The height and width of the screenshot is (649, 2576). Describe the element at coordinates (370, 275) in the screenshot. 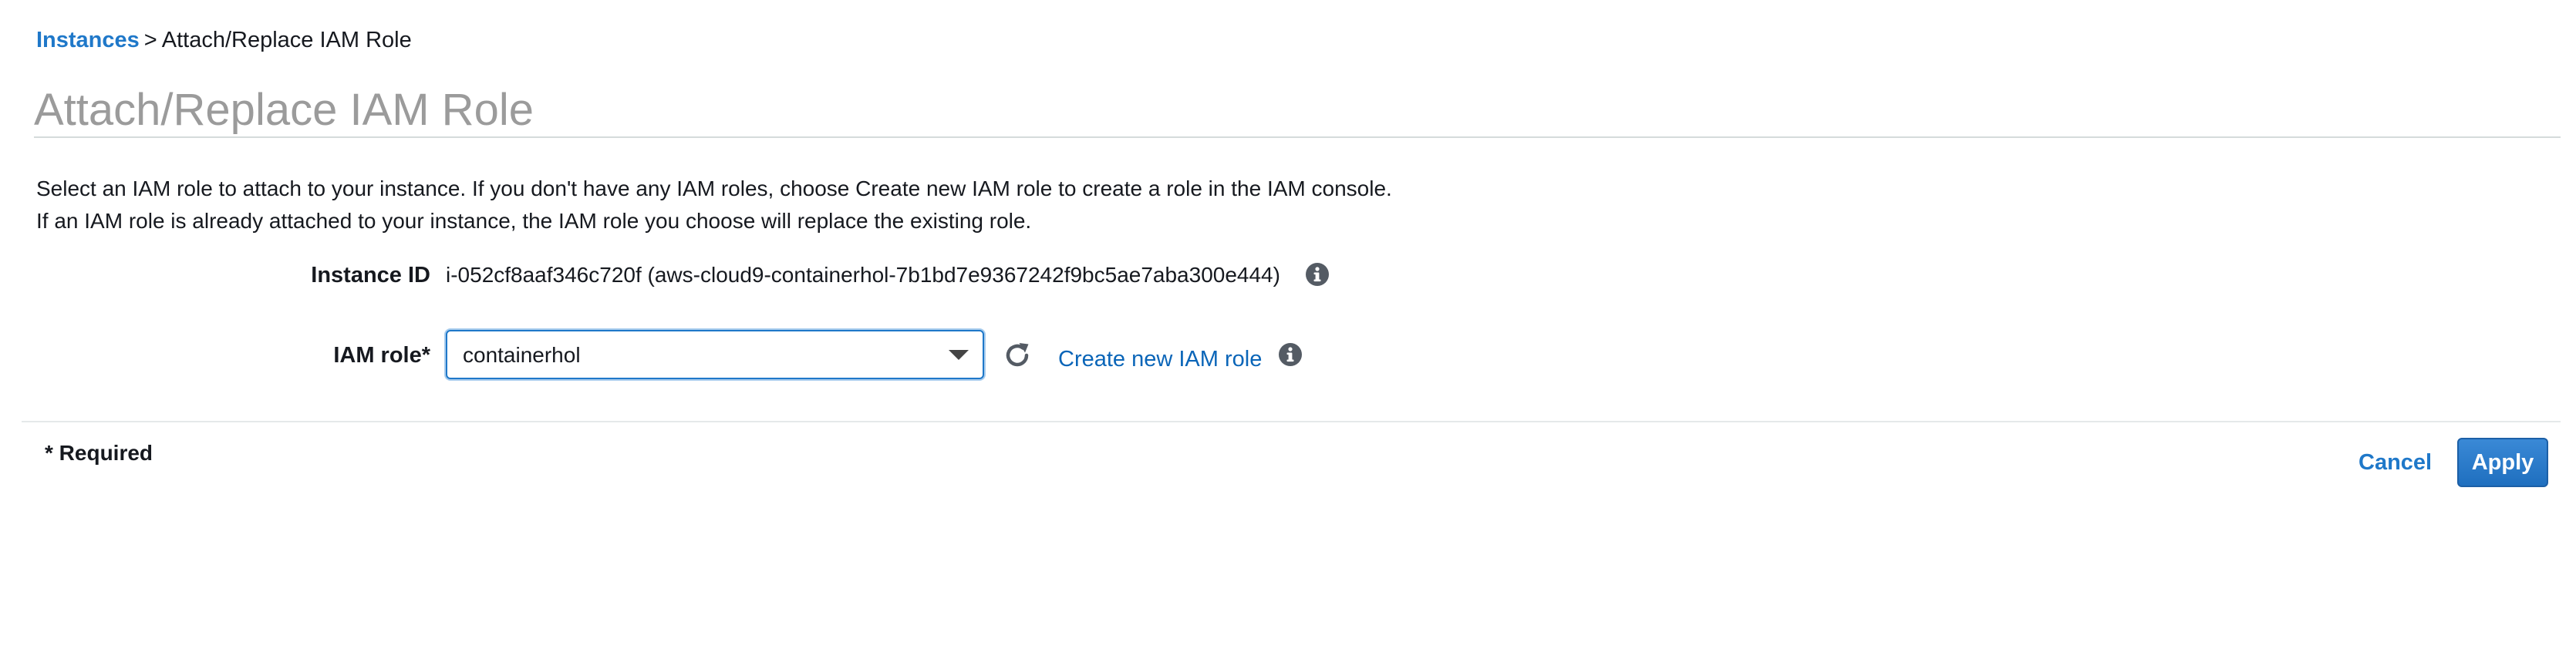

I see `instance-id-label: Instance ID` at that location.